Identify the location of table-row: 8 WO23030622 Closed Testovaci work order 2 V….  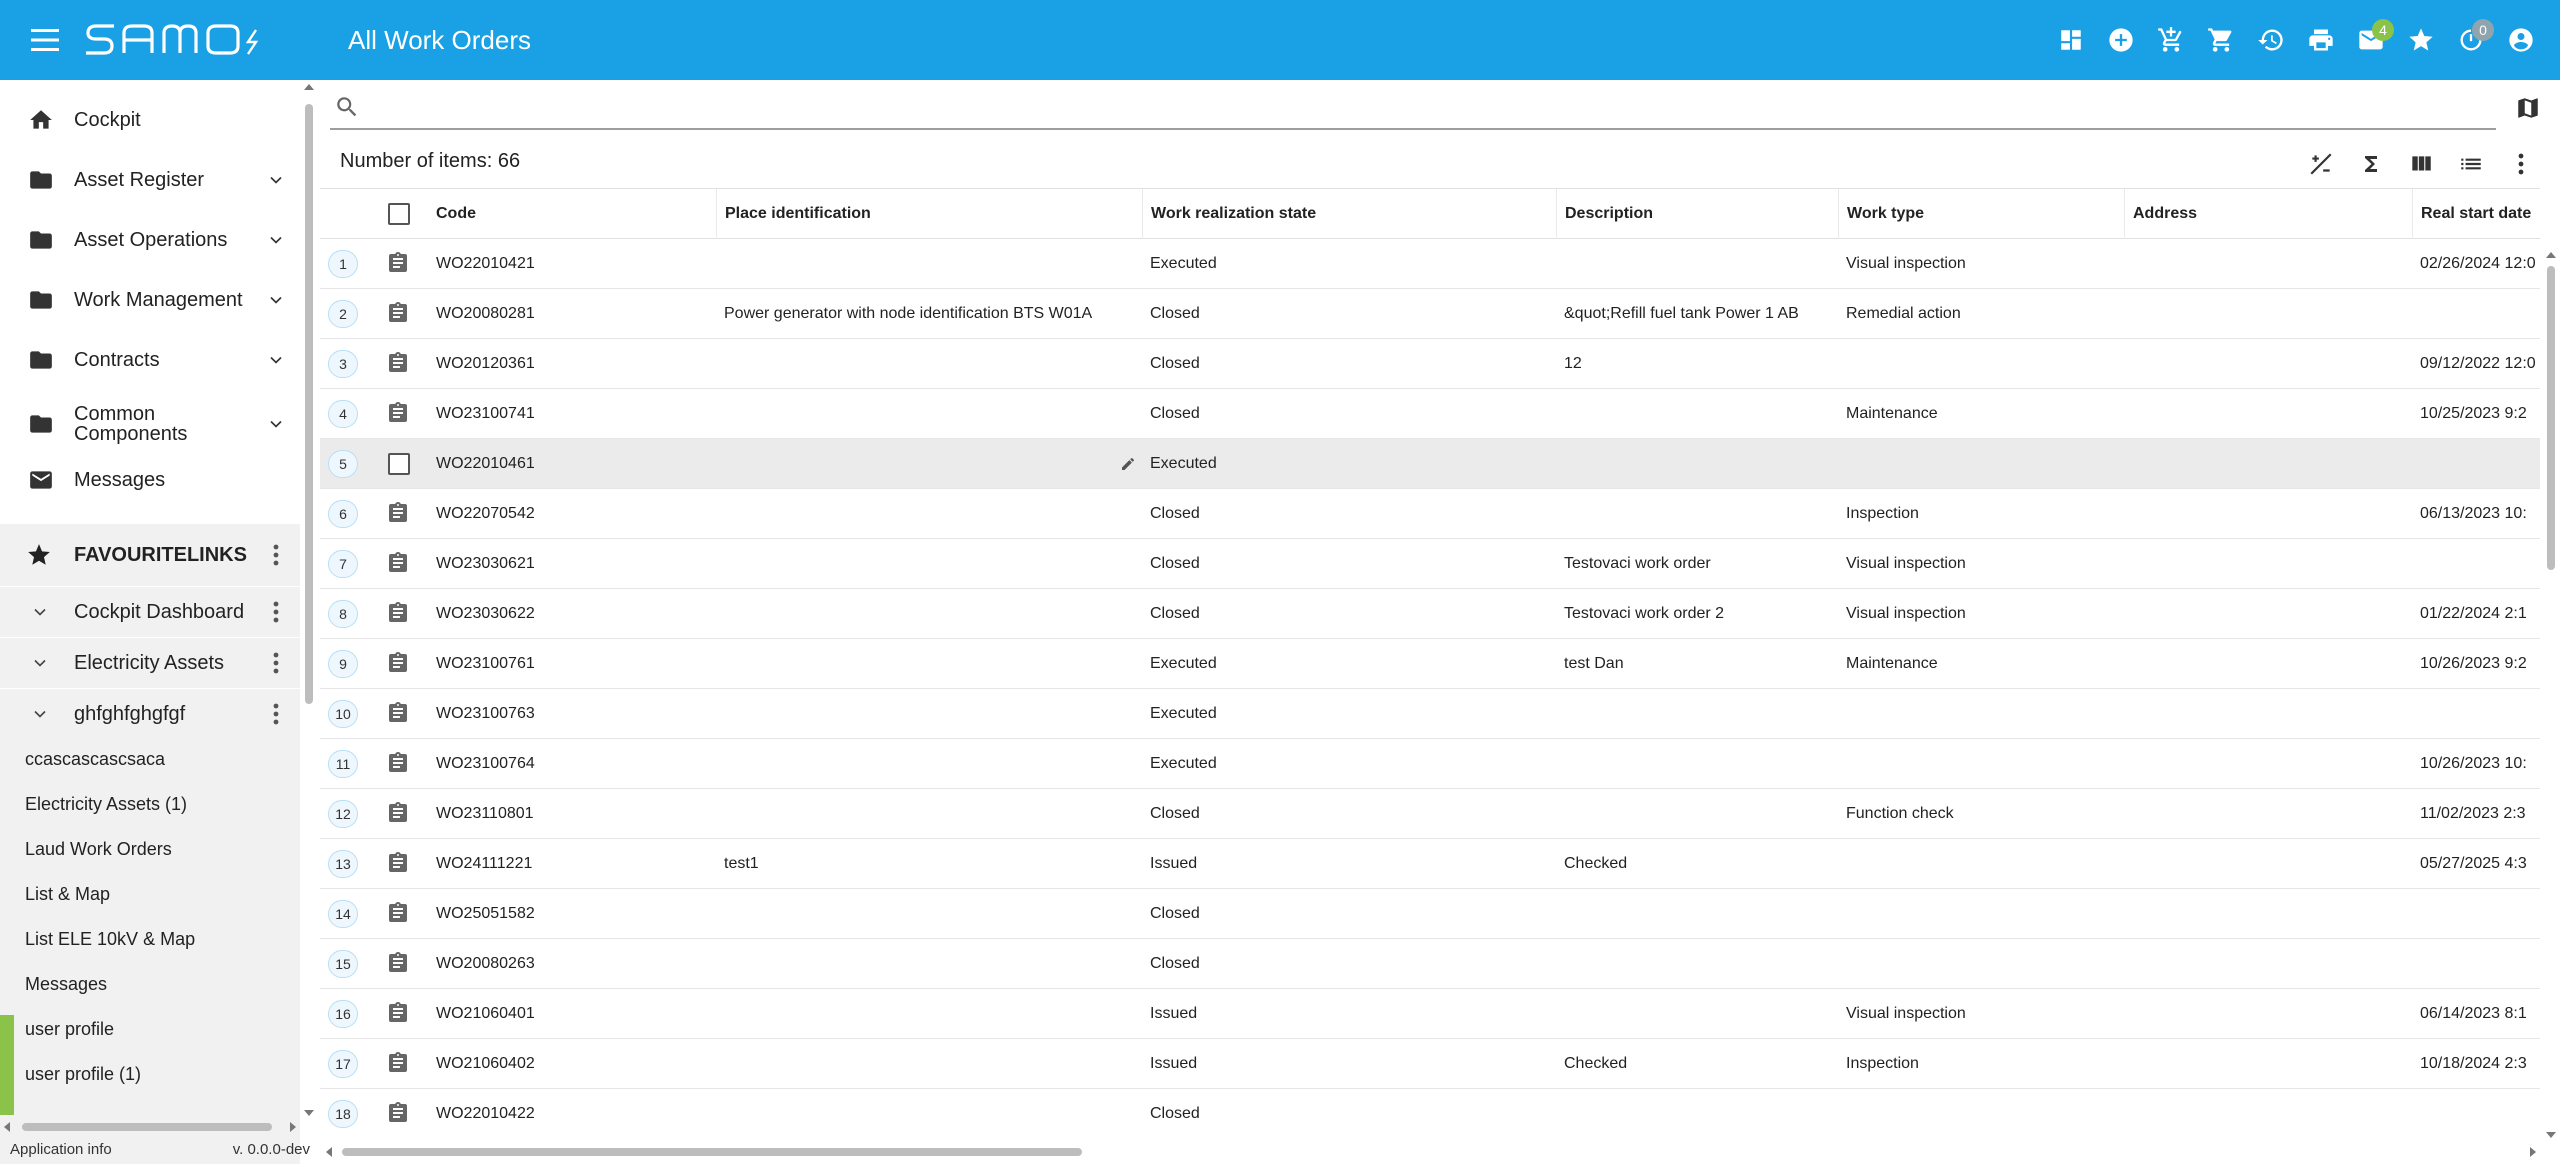
(1430, 614).